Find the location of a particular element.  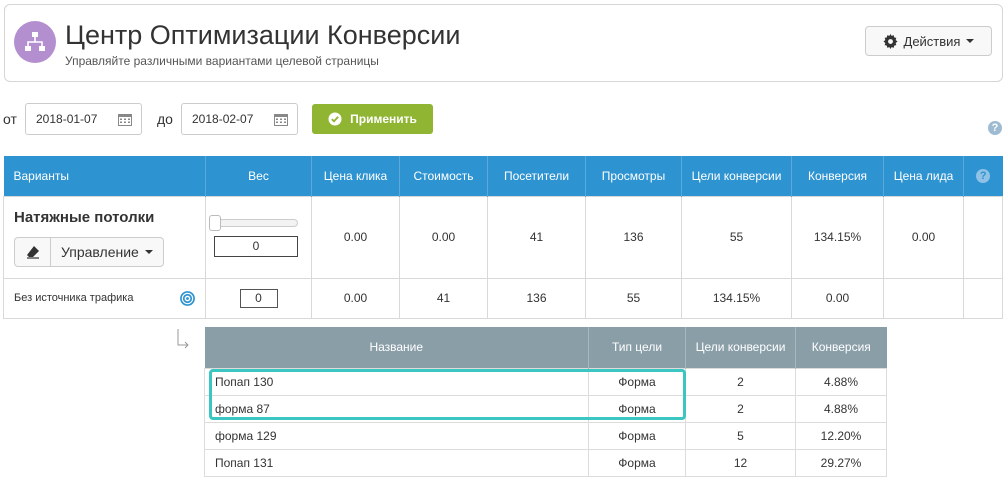

source-cpc-input: 0 is located at coordinates (258, 298).